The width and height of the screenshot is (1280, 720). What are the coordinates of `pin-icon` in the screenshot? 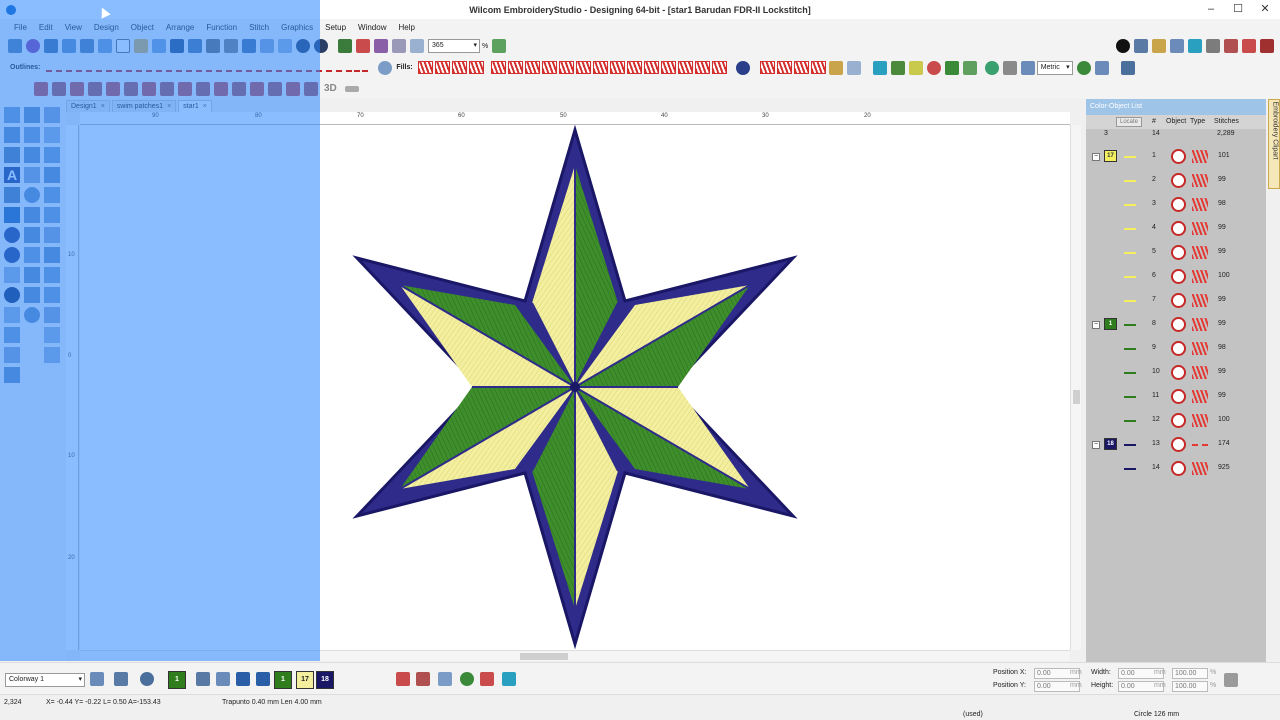 It's located at (51, 46).